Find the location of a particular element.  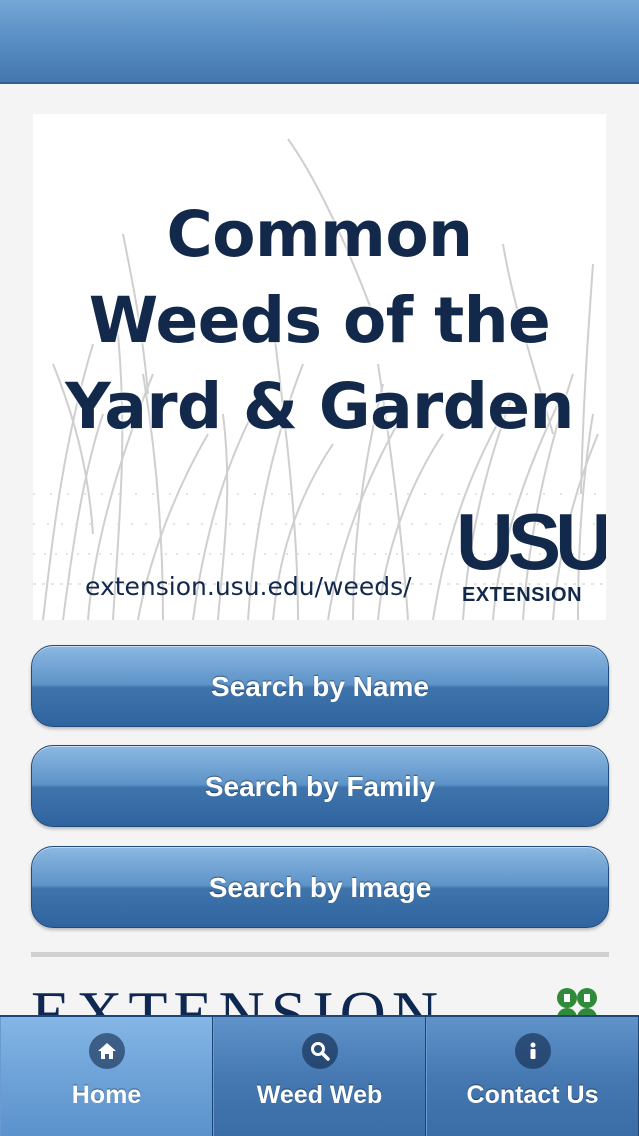

banner-title-line: Weeds of the is located at coordinates (319, 320).